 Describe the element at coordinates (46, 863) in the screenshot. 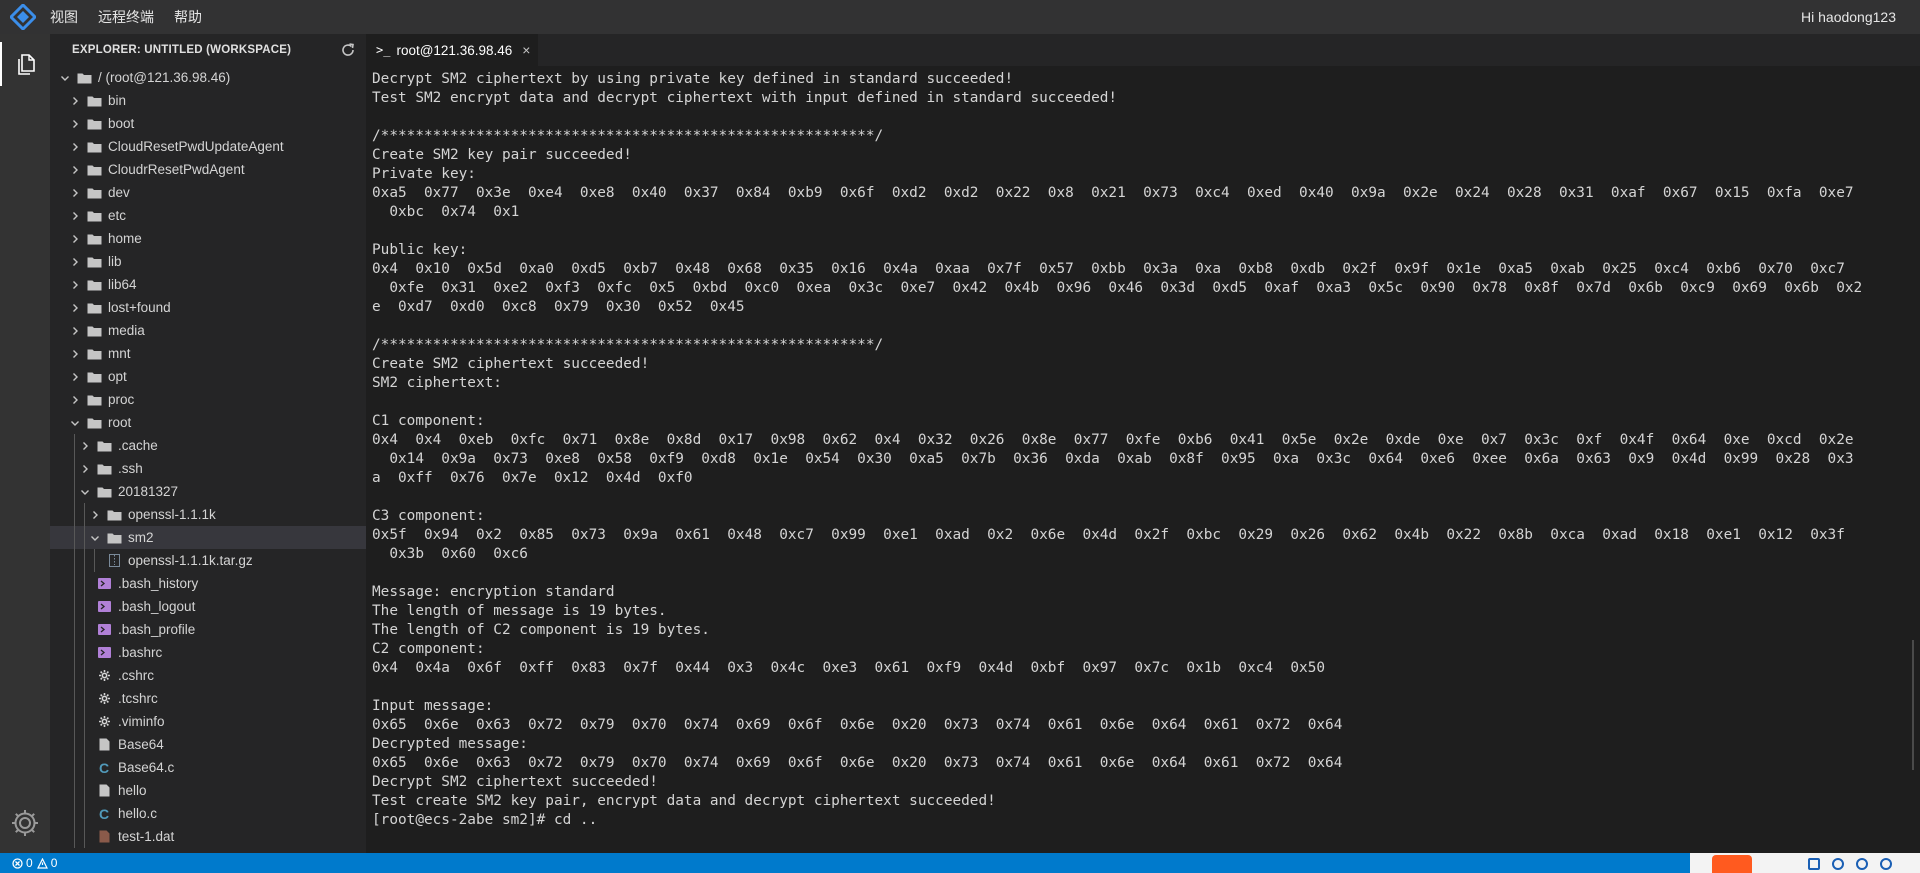

I see `warnings-indicator: 0` at that location.